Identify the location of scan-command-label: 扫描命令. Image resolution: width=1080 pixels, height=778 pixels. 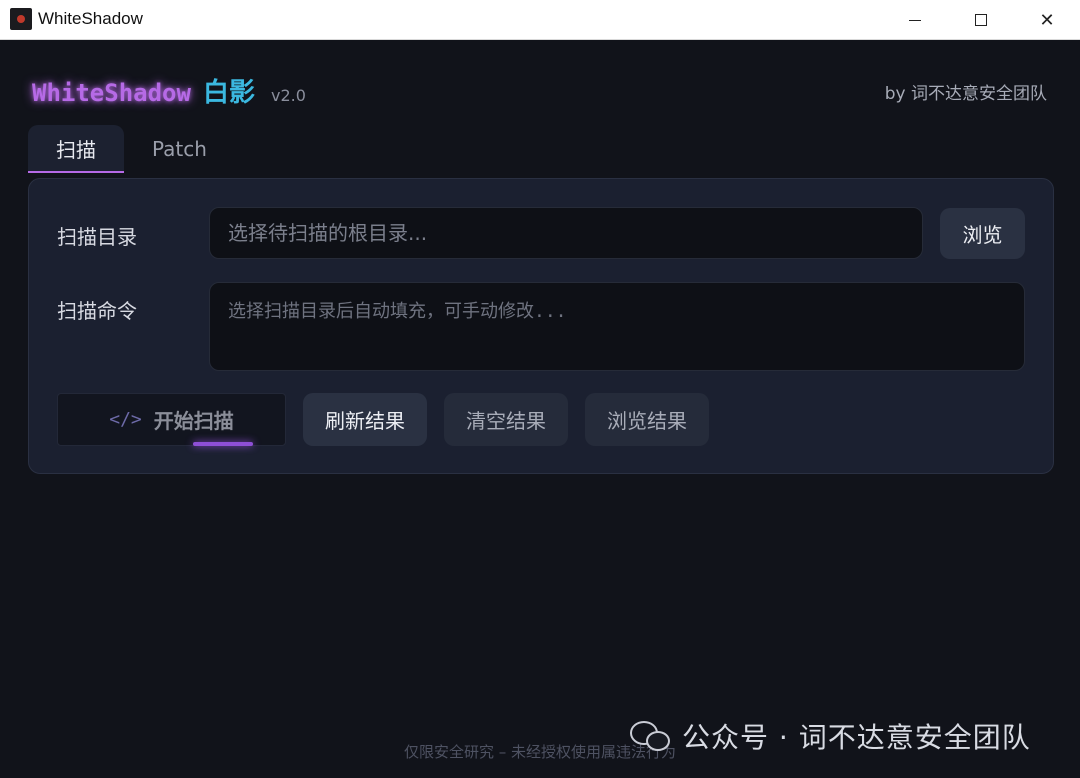
(97, 311).